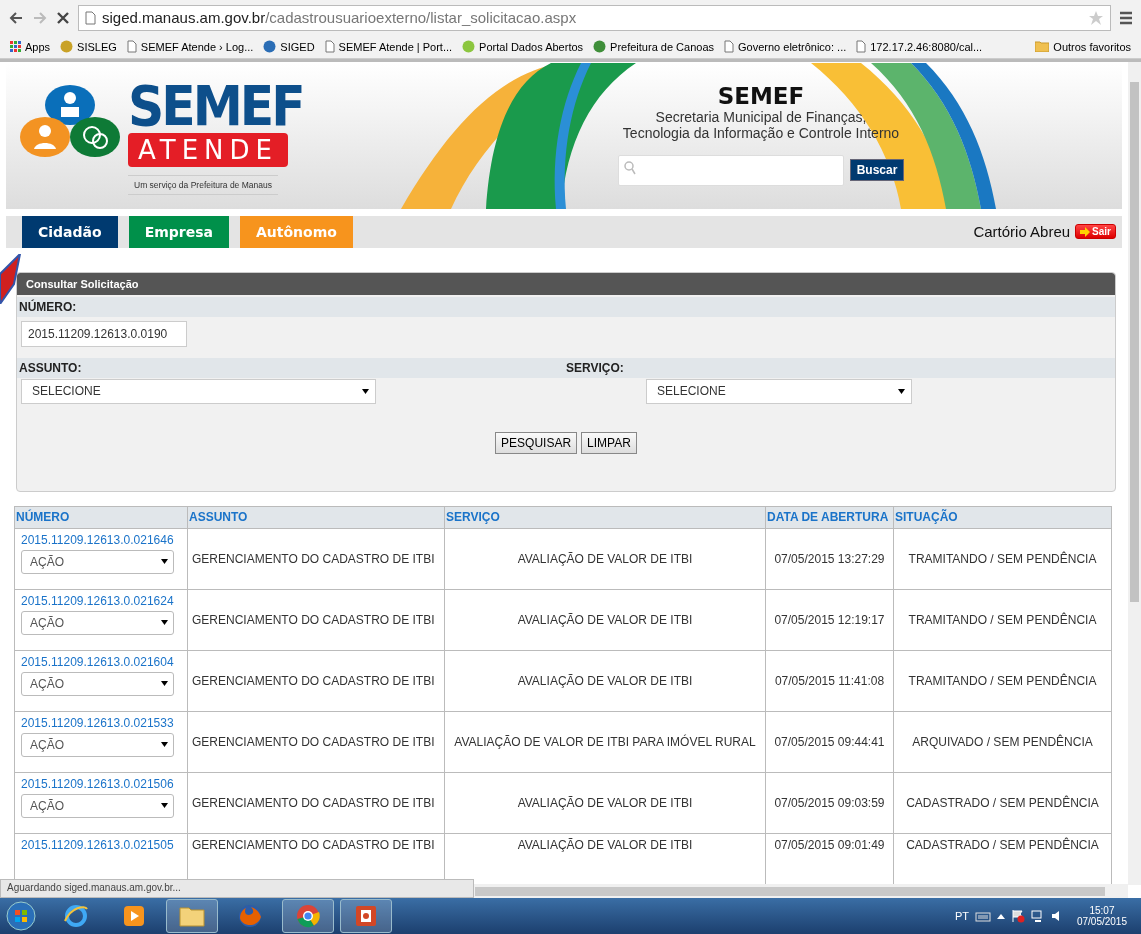 The height and width of the screenshot is (934, 1141). Describe the element at coordinates (1037, 916) in the screenshot. I see `network-icon` at that location.